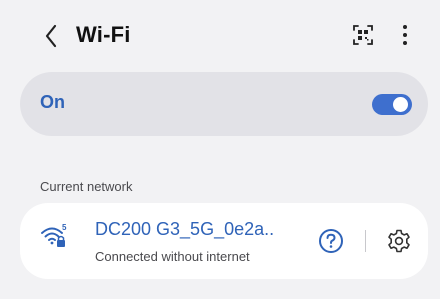 The width and height of the screenshot is (440, 299). I want to click on band-badge: 5, so click(64, 227).